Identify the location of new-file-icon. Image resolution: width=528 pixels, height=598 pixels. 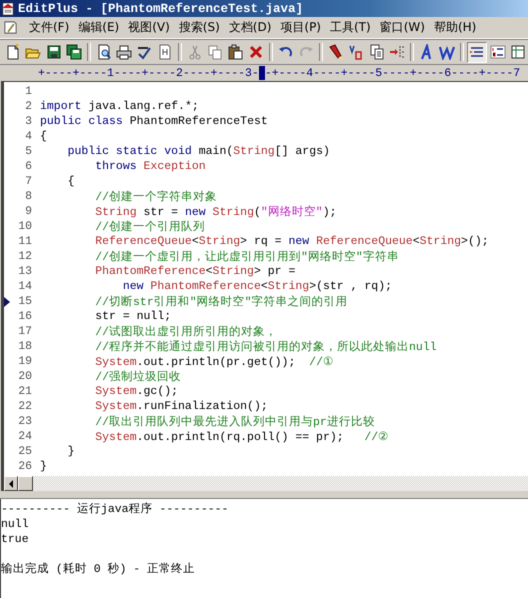
(13, 52).